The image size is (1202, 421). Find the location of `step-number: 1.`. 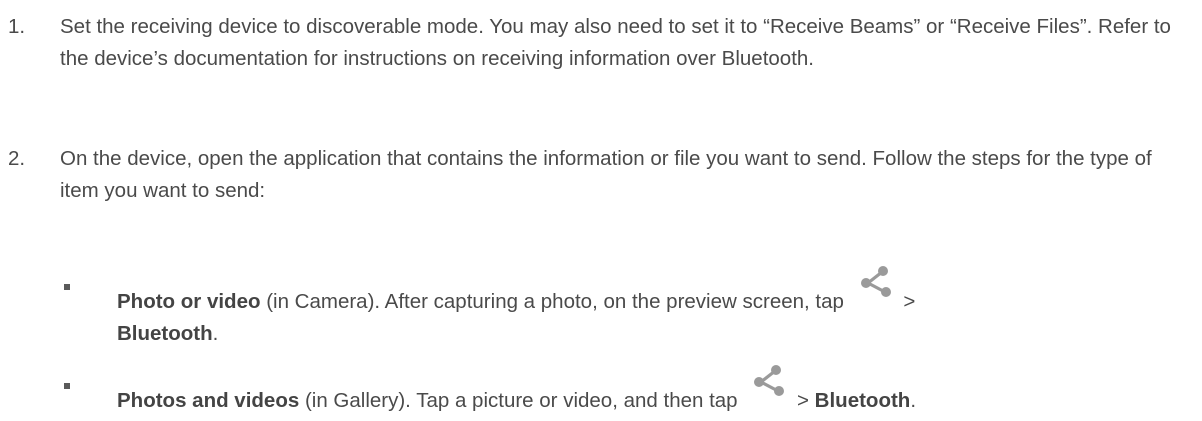

step-number: 1. is located at coordinates (17, 26).